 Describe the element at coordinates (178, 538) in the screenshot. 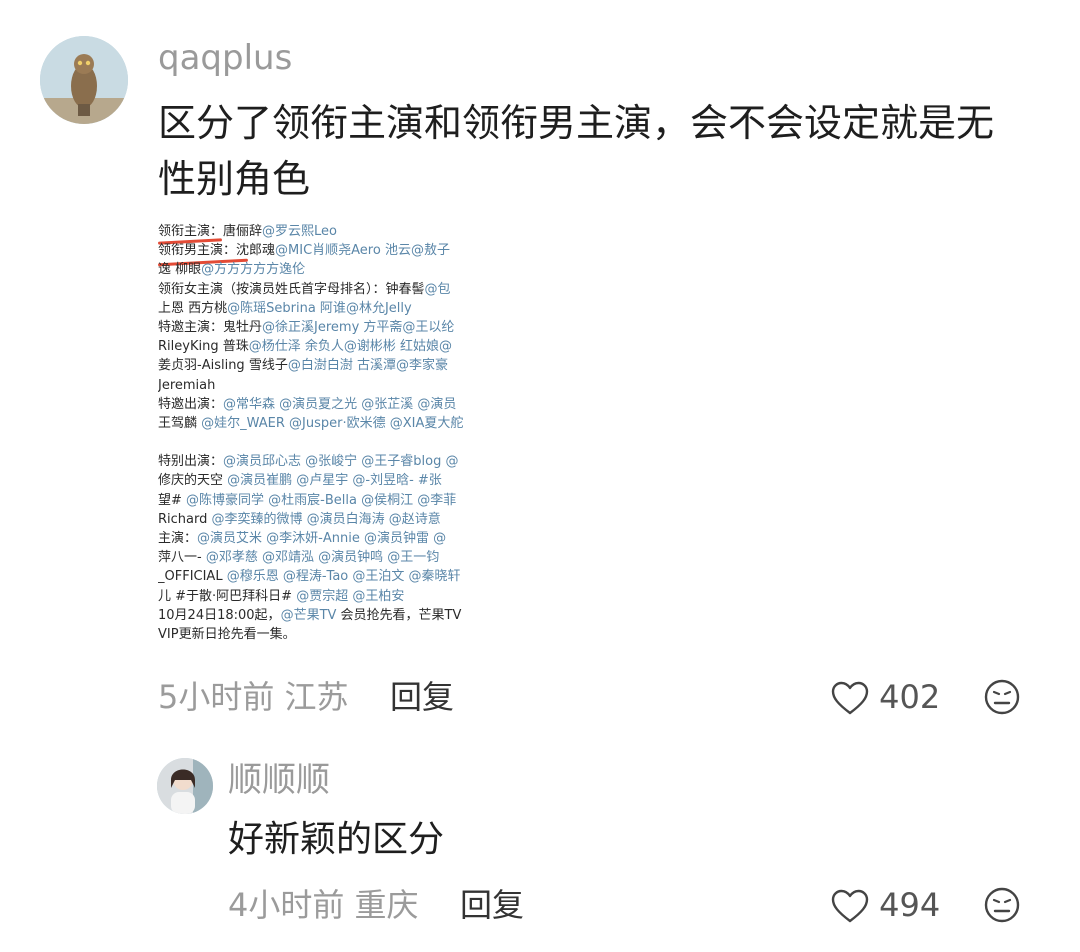

I see `attached-text-segment: 主演：` at that location.